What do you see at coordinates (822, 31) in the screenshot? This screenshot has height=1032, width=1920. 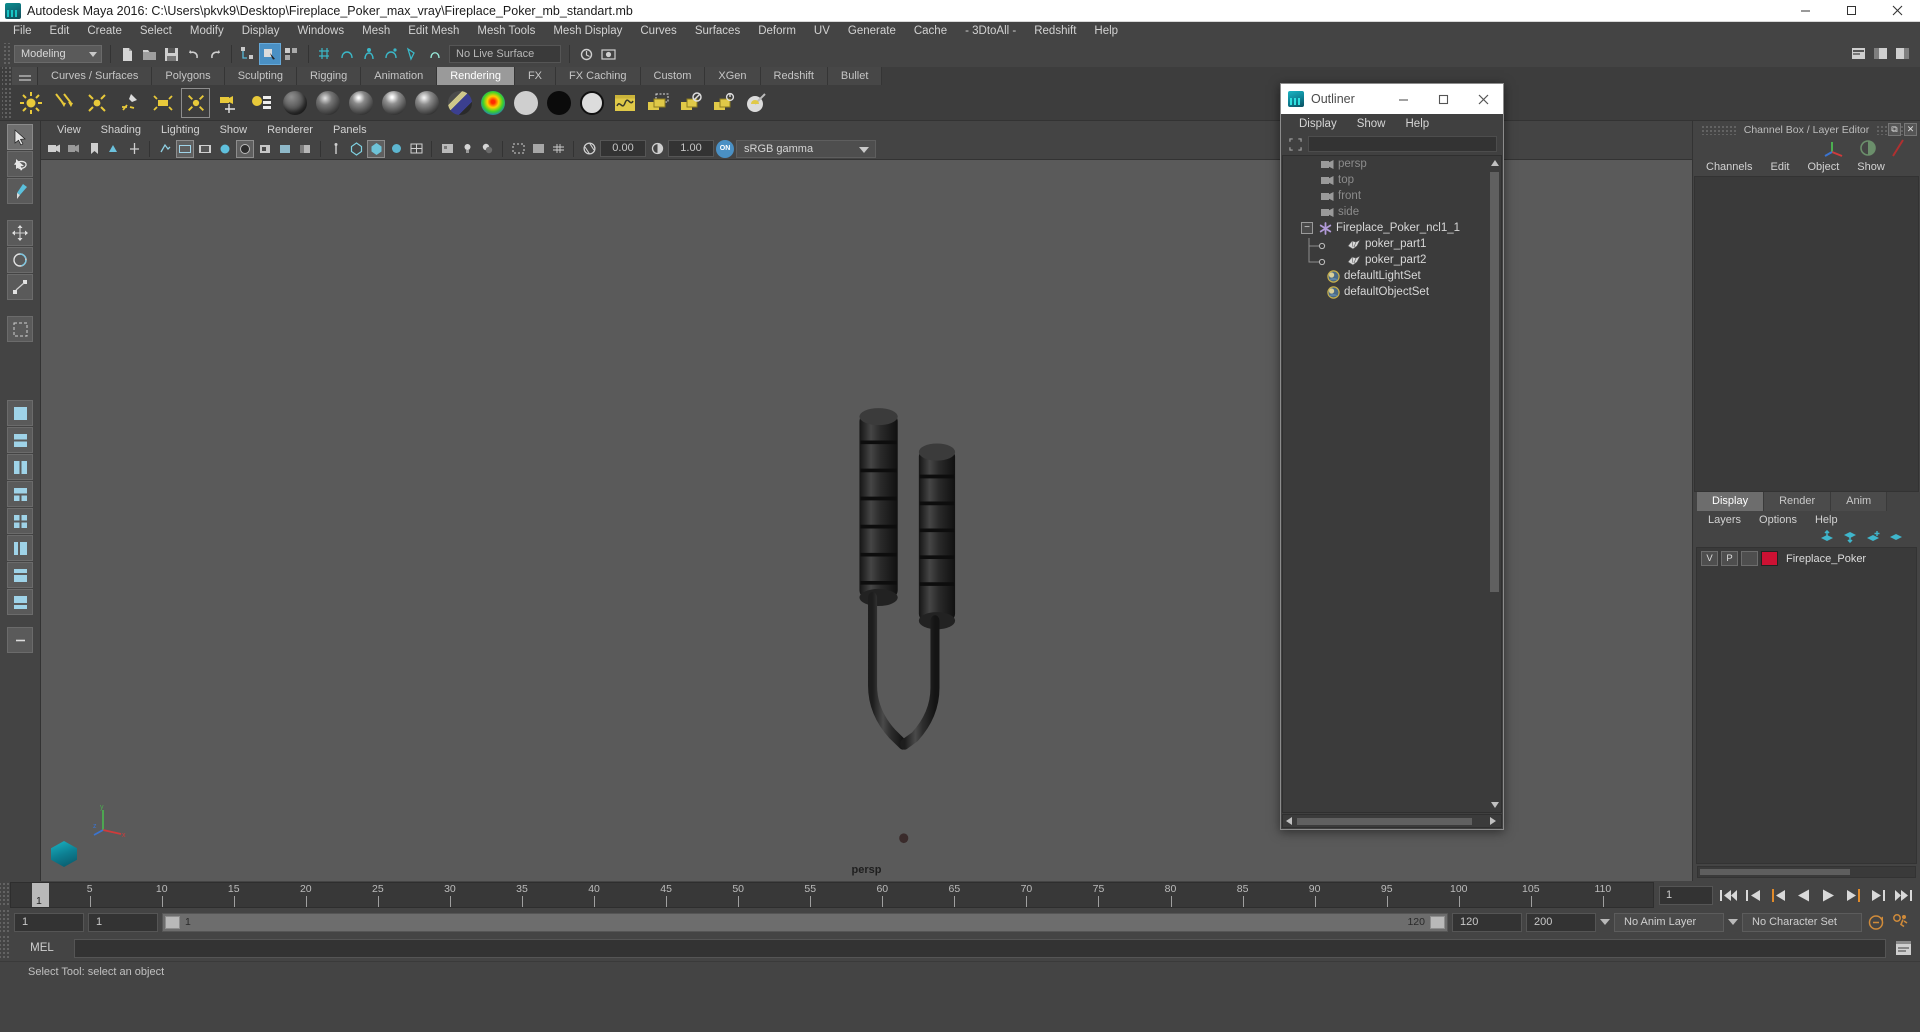 I see `menu-uv: UV` at bounding box center [822, 31].